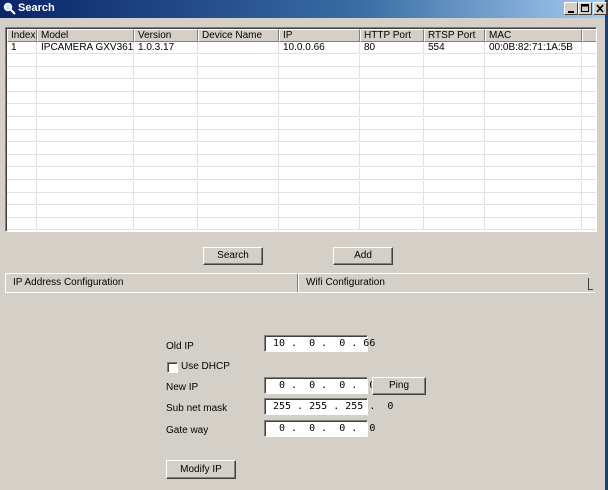 The width and height of the screenshot is (608, 490). Describe the element at coordinates (363, 256) in the screenshot. I see `add-button: Add` at that location.